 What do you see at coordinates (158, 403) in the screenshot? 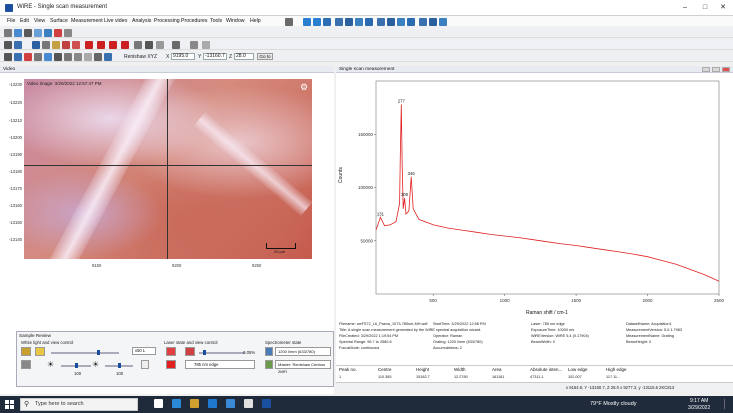
I see `task-view-icon` at bounding box center [158, 403].